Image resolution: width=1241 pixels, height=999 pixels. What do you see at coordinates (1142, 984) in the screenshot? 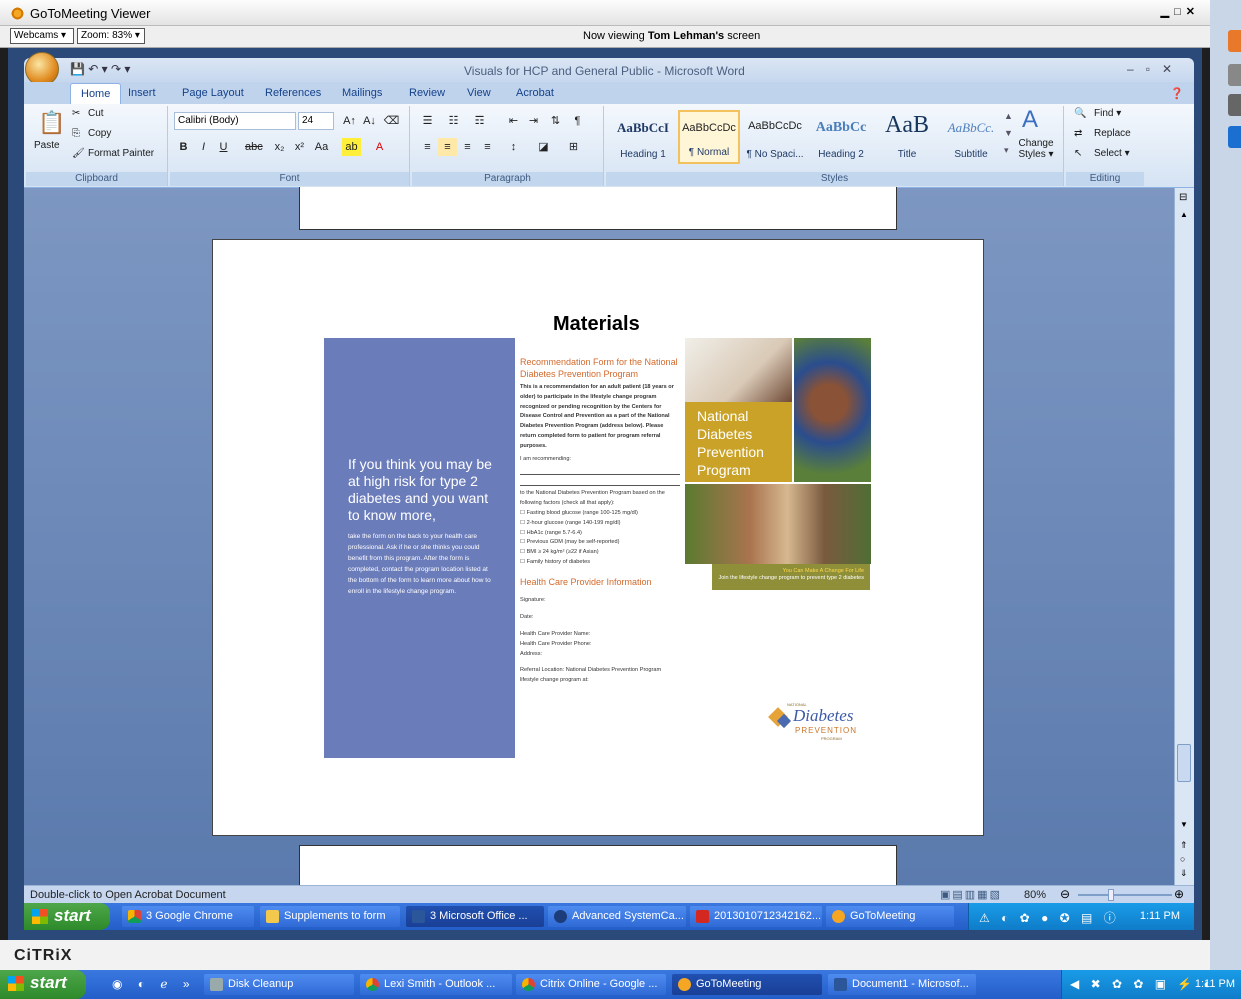
I see `tray-icons: ◀ ✖ ✿ ✿ ▣ ⚡ ◐` at bounding box center [1142, 984].